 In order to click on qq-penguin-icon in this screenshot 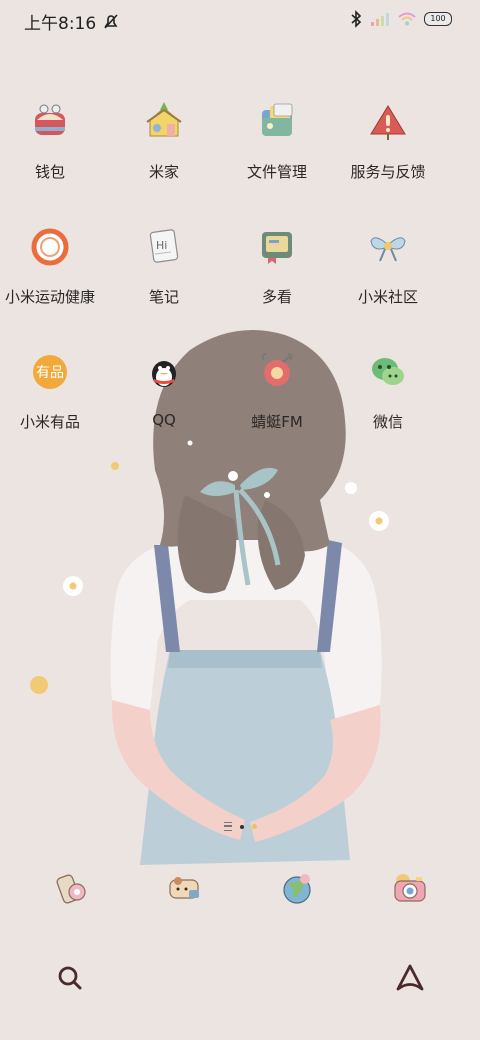, I will do `click(164, 374)`.